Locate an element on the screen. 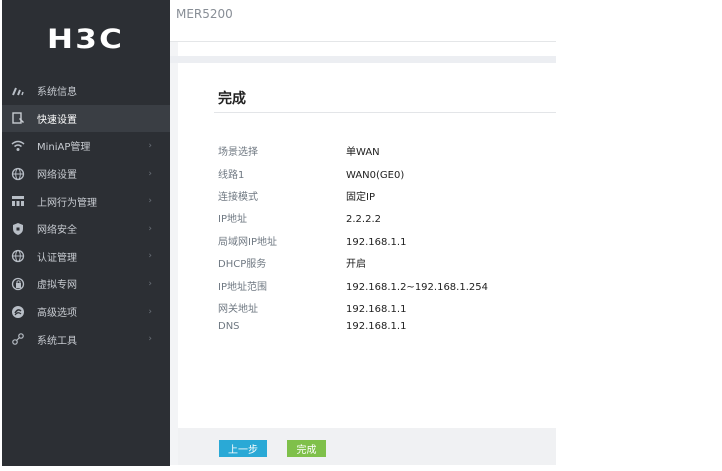 This screenshot has height=471, width=722. row-label: 连接模式 is located at coordinates (238, 197).